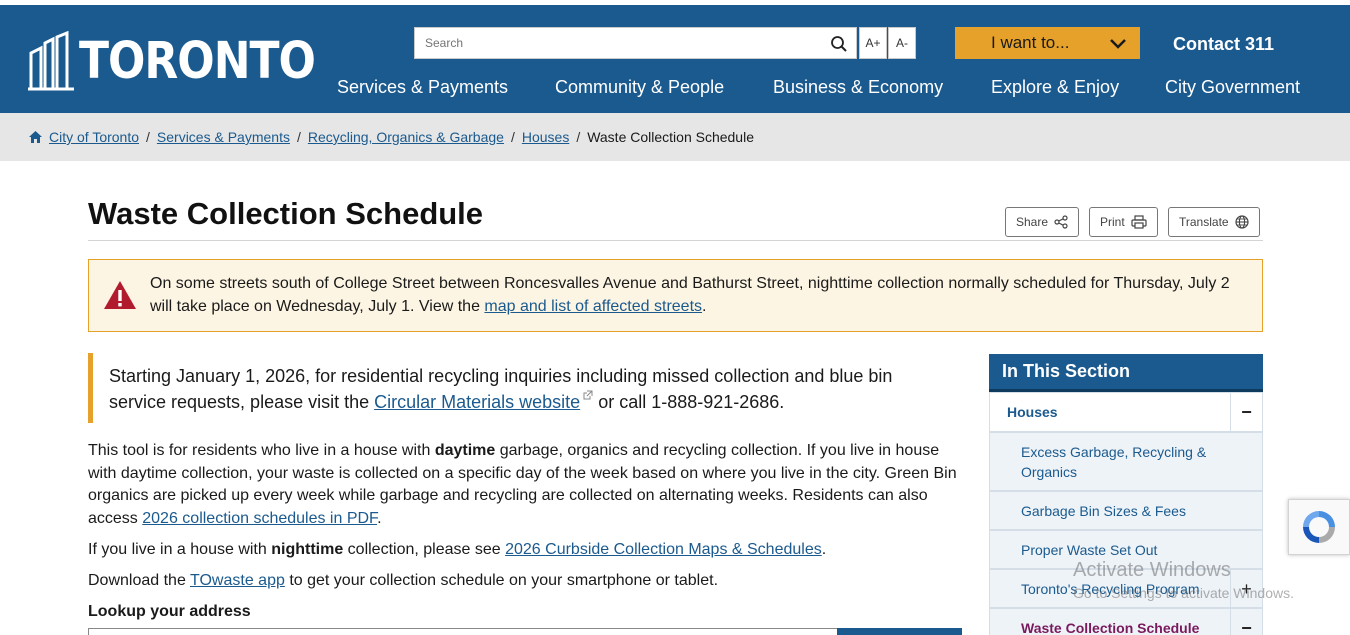  Describe the element at coordinates (1126, 412) in the screenshot. I see `sidebar-item-houses: Houses −` at that location.